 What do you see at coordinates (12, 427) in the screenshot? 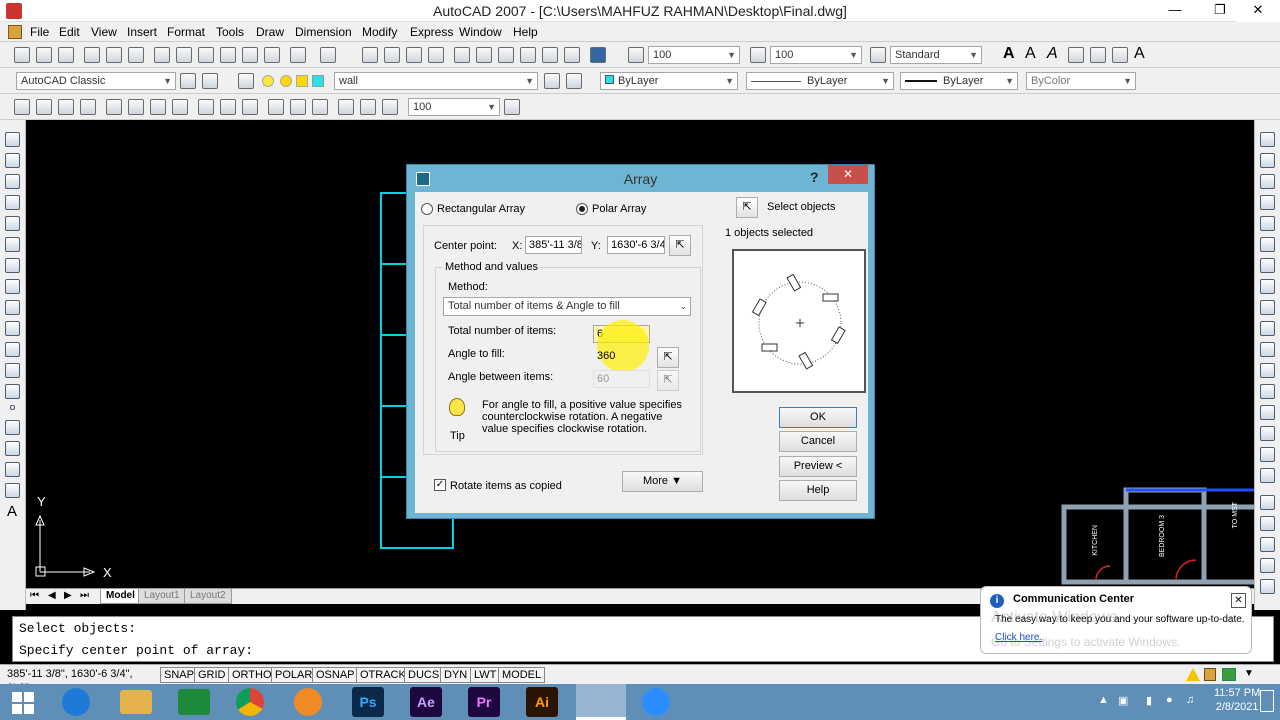
I see `hatch-icon` at bounding box center [12, 427].